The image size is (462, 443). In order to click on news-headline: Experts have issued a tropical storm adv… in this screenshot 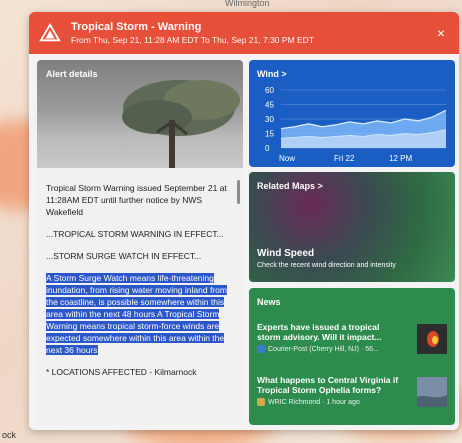, I will do `click(319, 332)`.